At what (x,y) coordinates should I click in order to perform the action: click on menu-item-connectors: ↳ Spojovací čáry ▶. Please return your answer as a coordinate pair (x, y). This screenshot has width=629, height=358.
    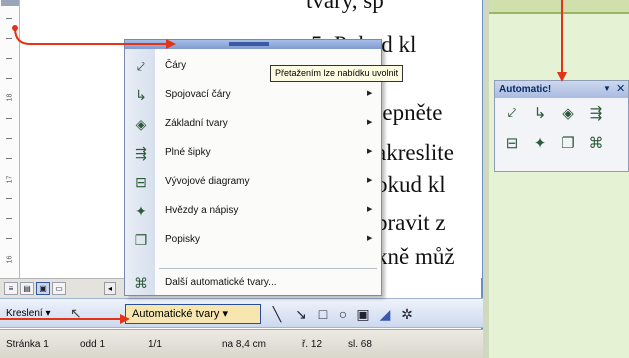
    Looking at the image, I should click on (253, 94).